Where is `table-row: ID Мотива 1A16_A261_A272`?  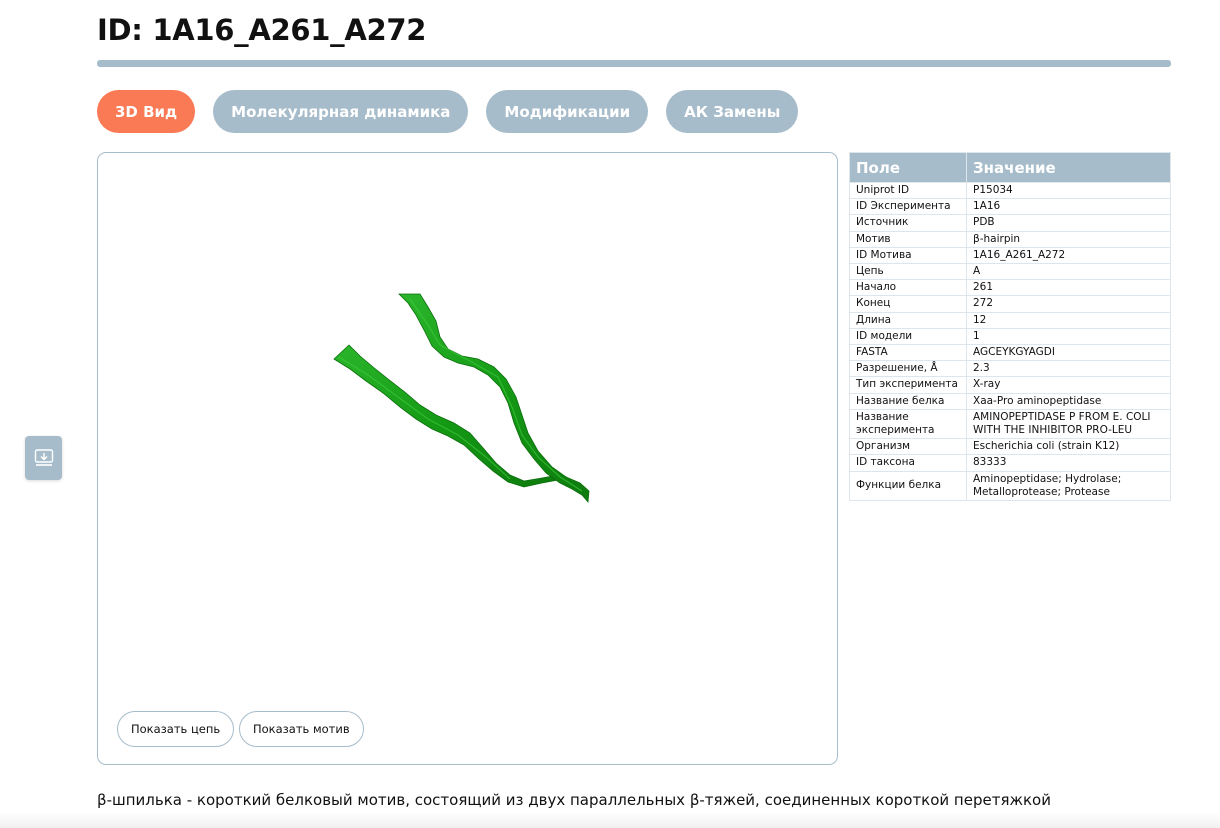 table-row: ID Мотива 1A16_A261_A272 is located at coordinates (1010, 255).